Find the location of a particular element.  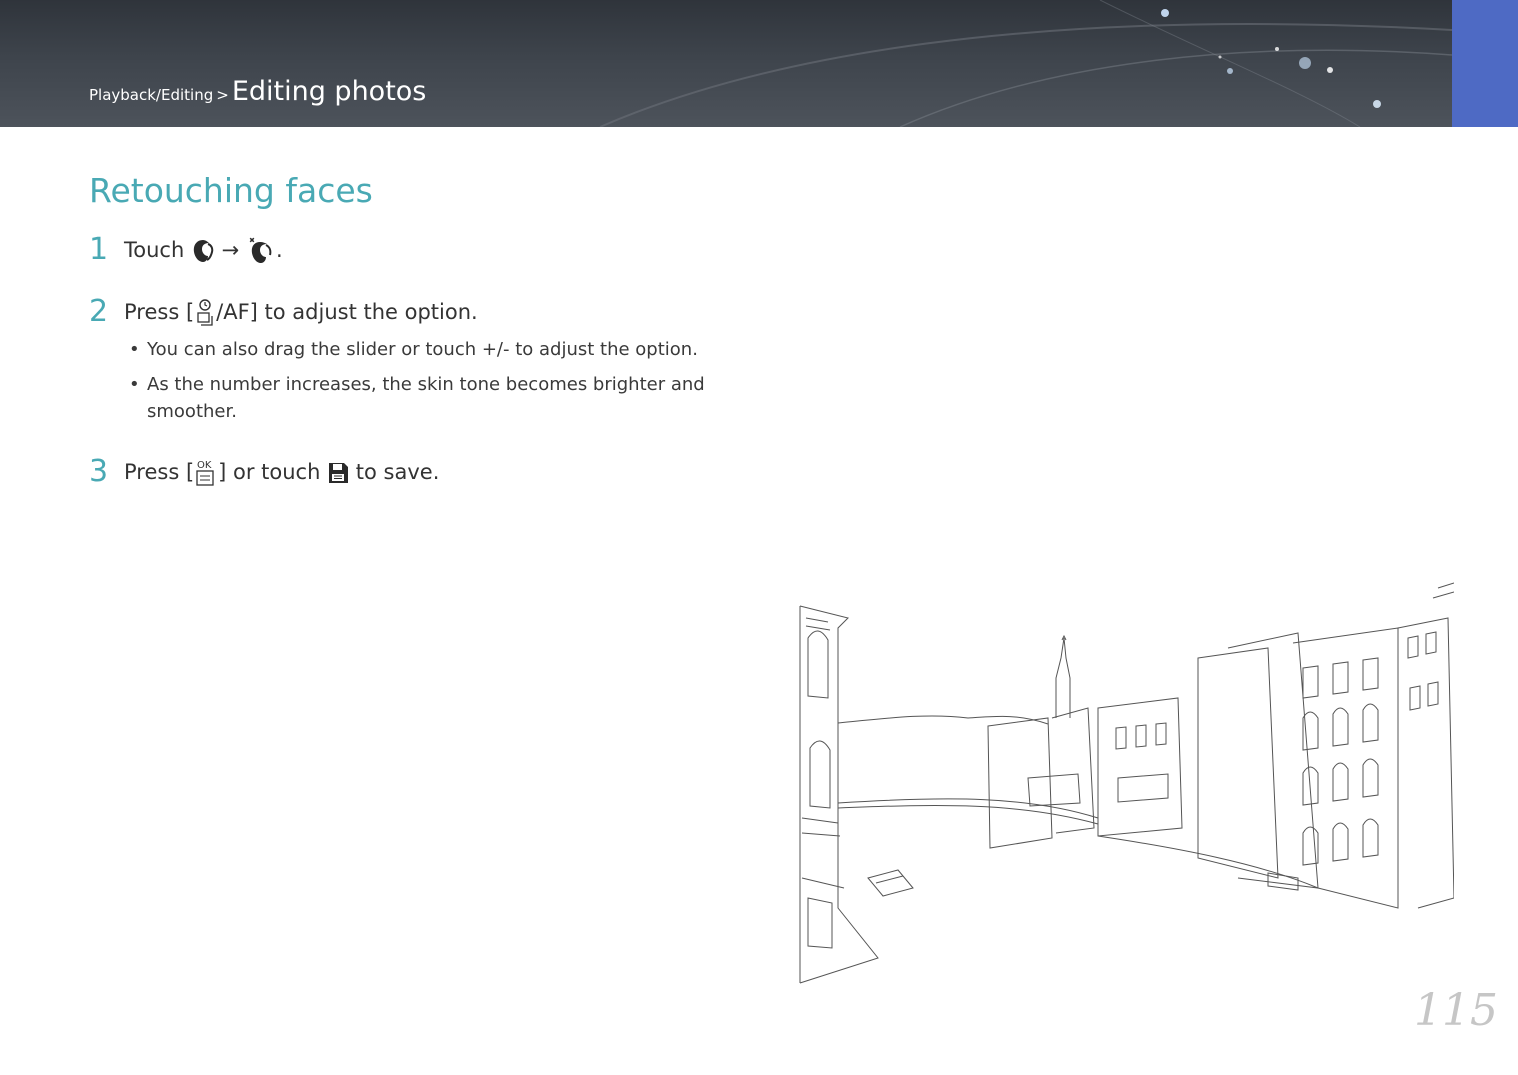

arrow: → is located at coordinates (230, 250).